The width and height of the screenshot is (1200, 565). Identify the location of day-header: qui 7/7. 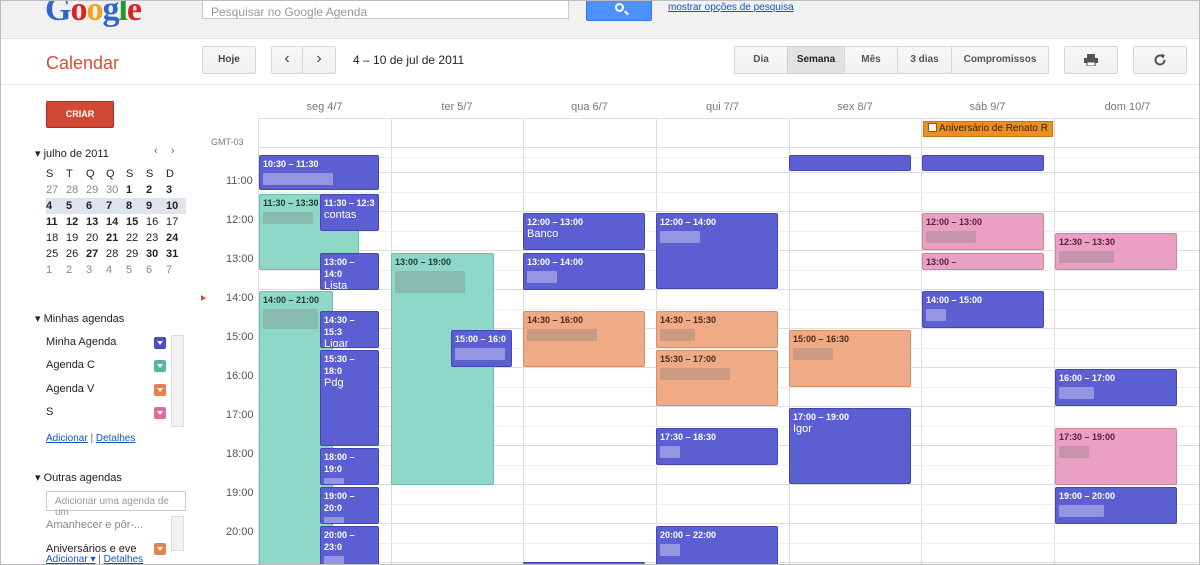
(722, 107).